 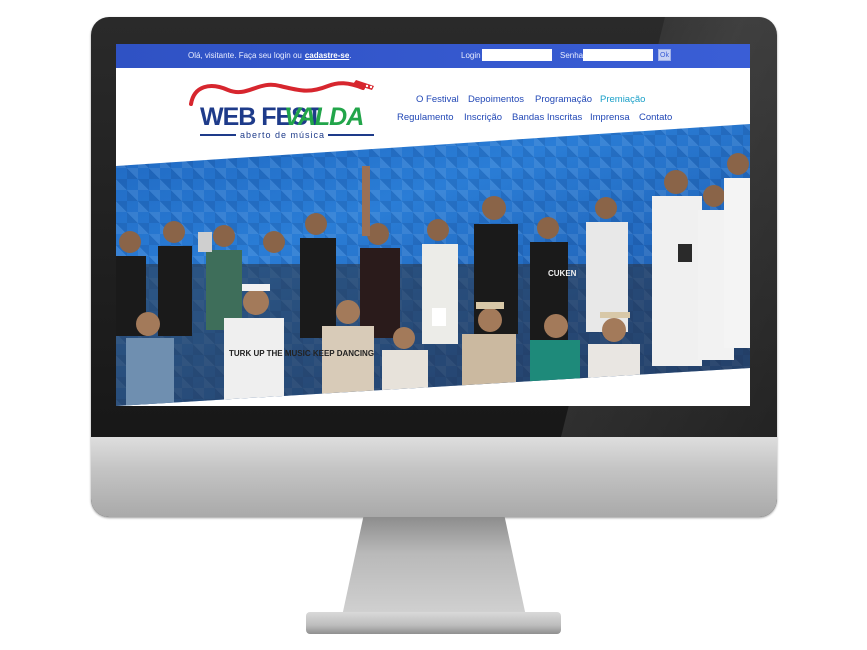 What do you see at coordinates (563, 99) in the screenshot?
I see `nav-programacao: Programação` at bounding box center [563, 99].